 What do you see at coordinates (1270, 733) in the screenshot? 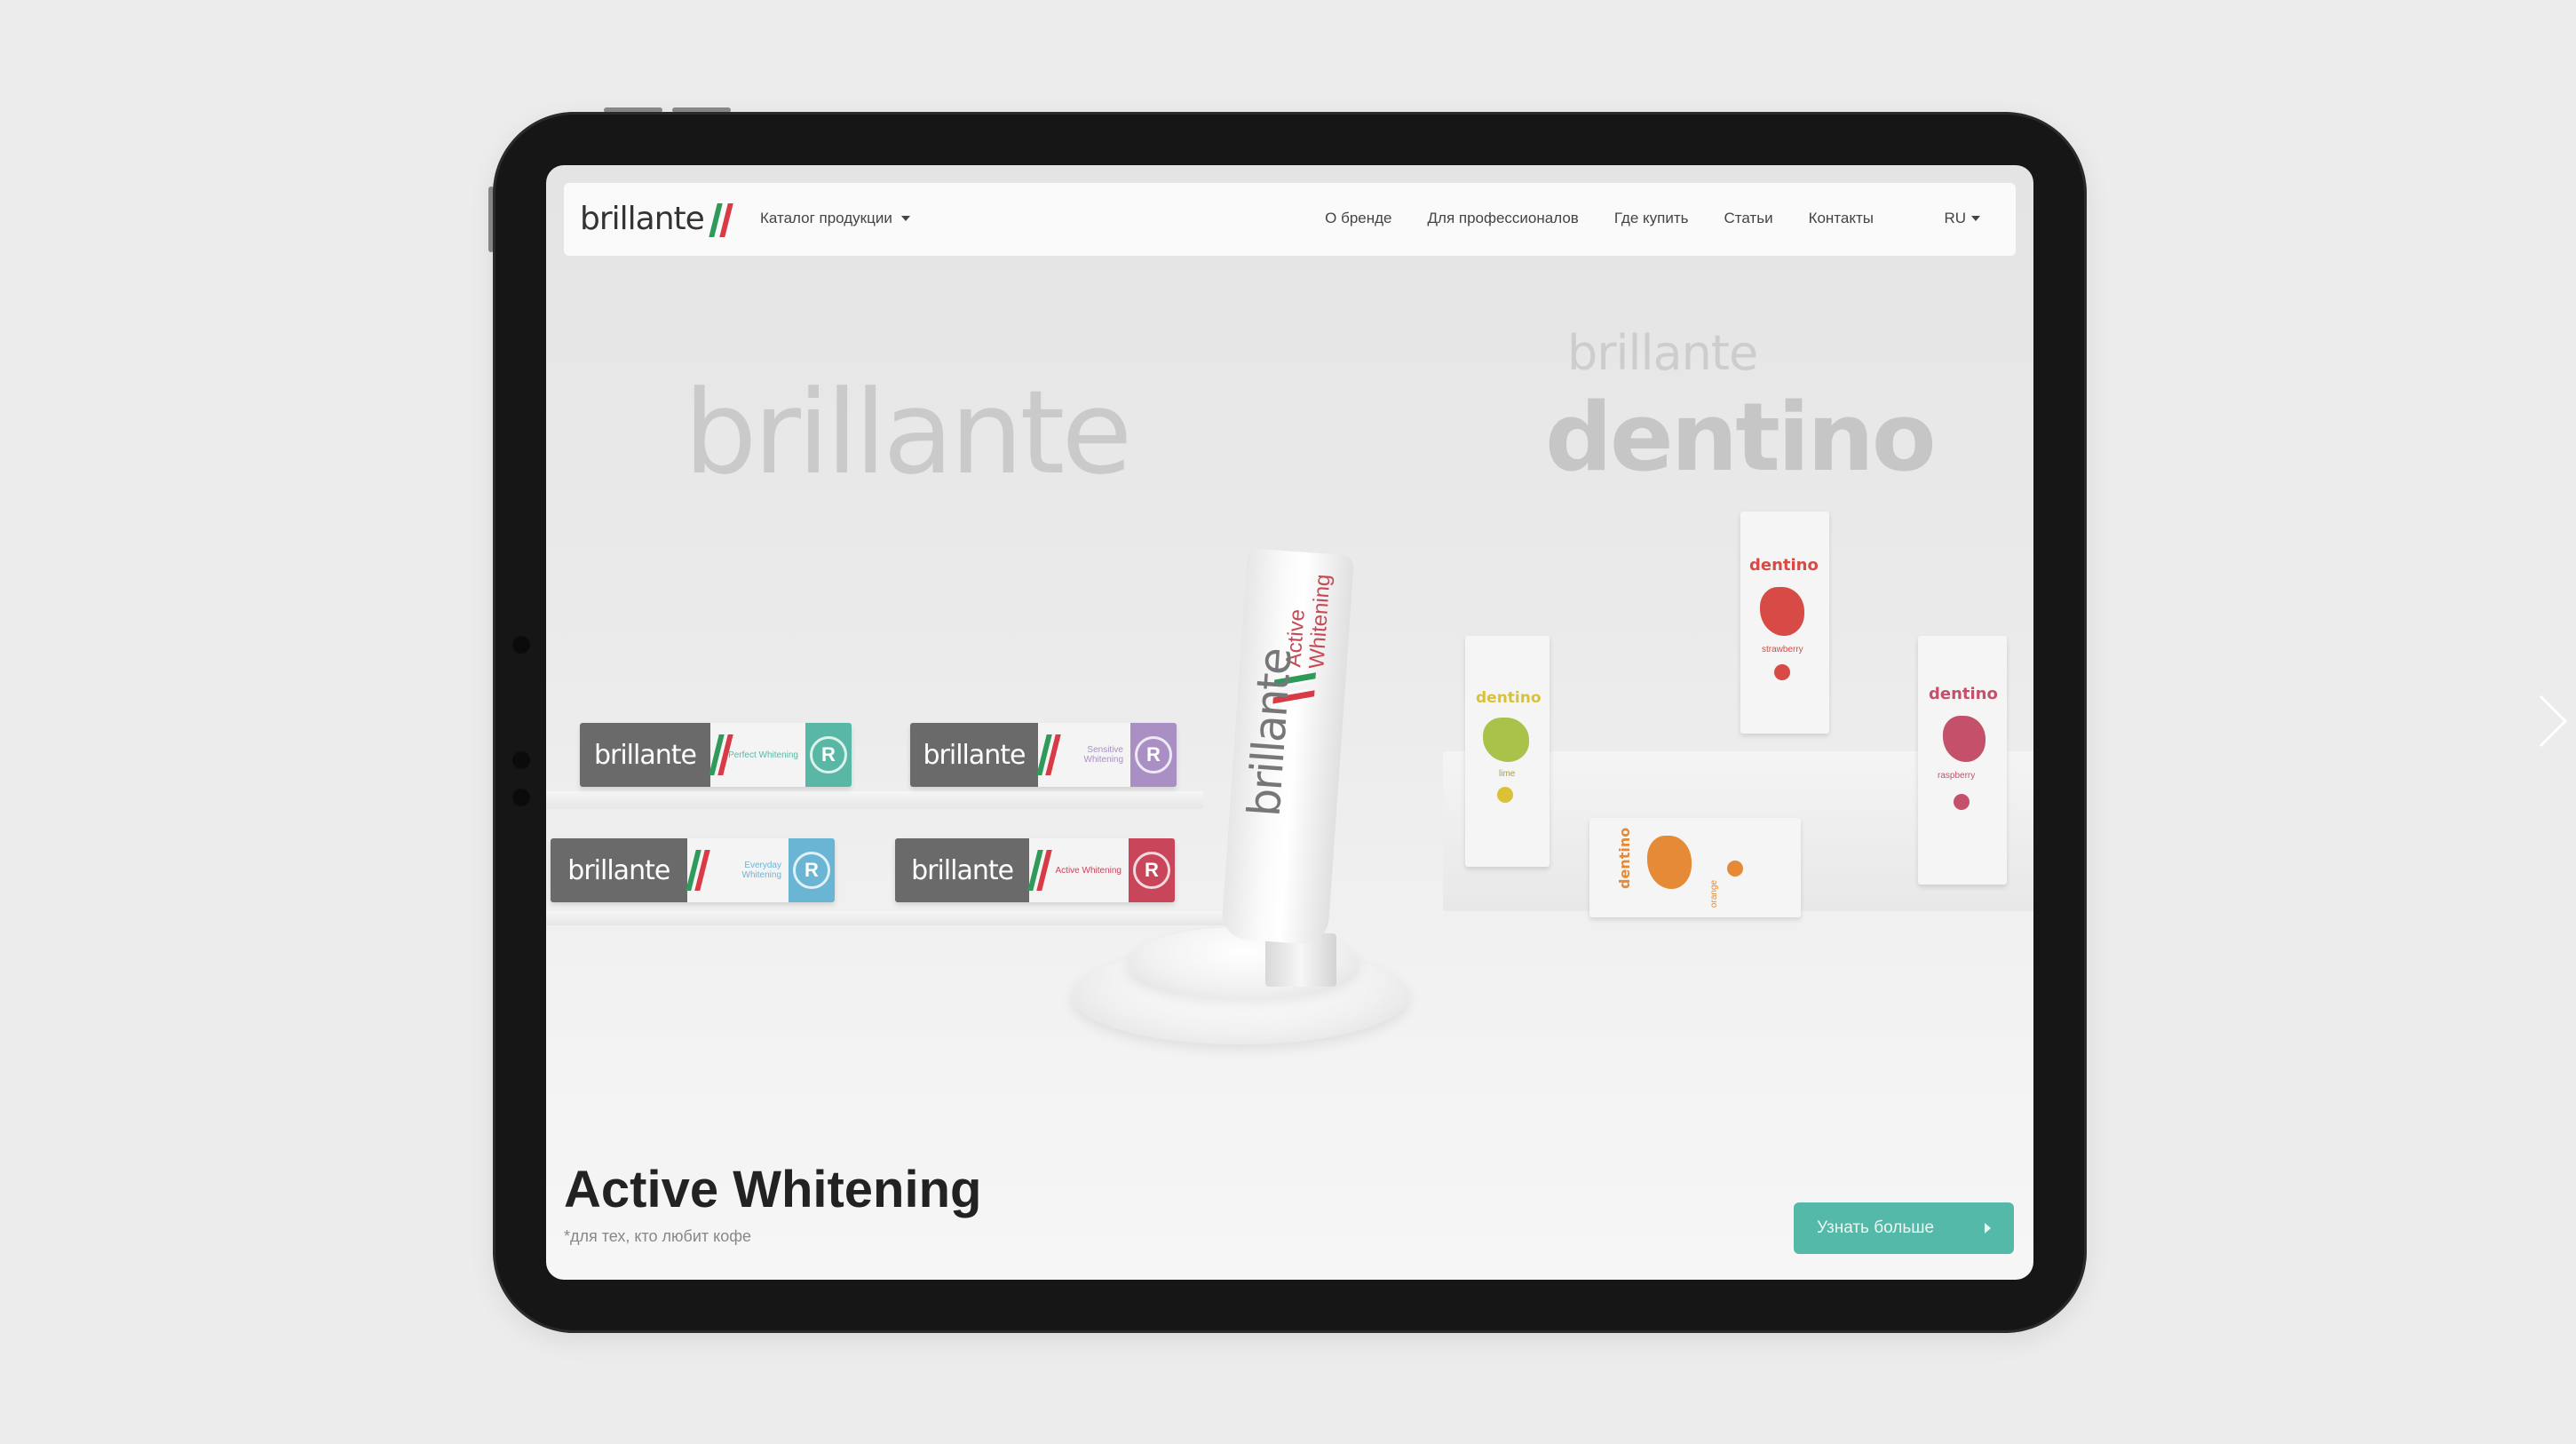
I see `tube-brand: brillante` at bounding box center [1270, 733].